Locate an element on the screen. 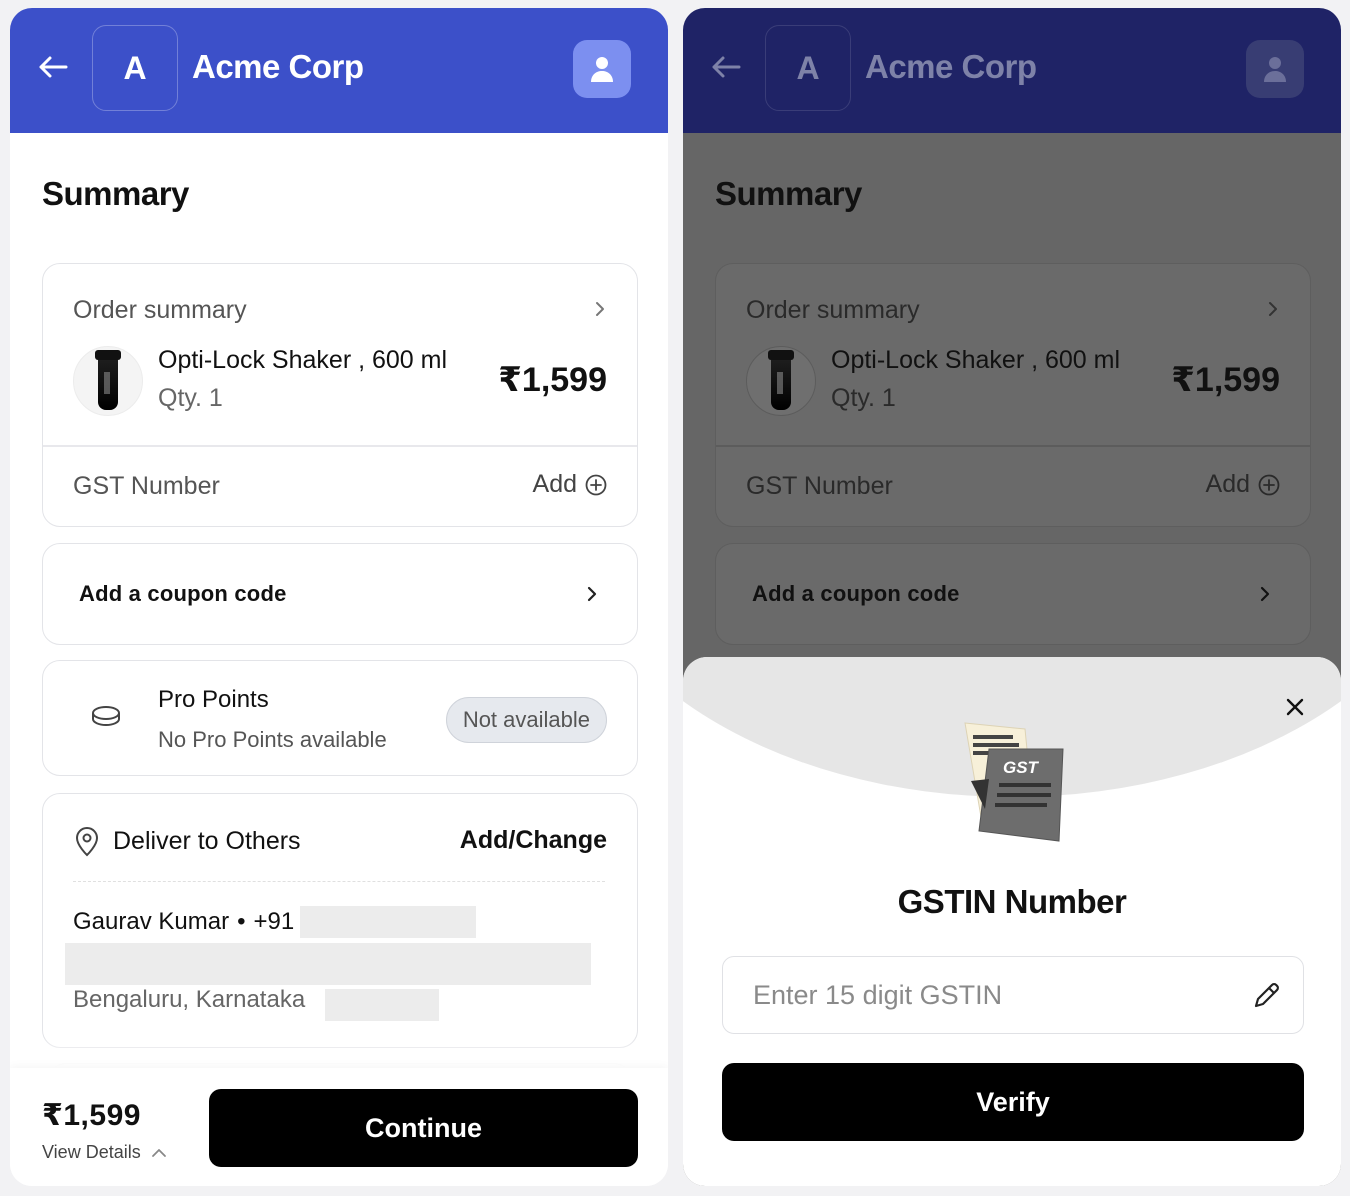  view-details-toggle: View Details is located at coordinates (104, 1152).